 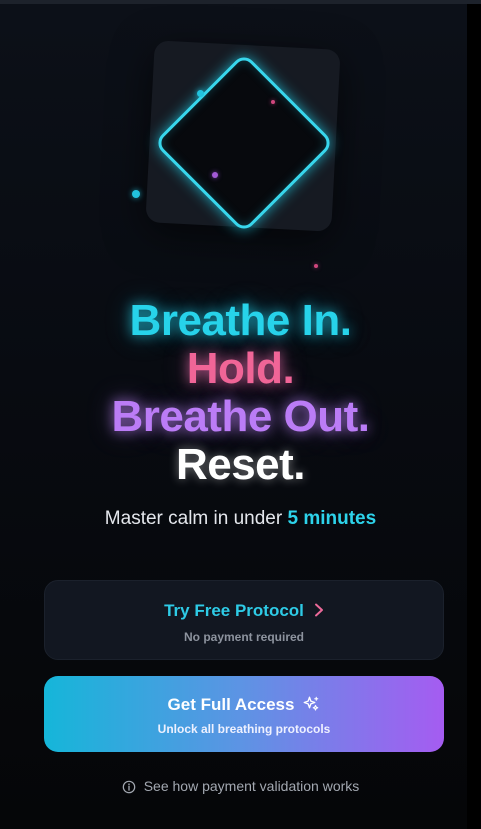 What do you see at coordinates (311, 703) in the screenshot?
I see `sparkles-icon` at bounding box center [311, 703].